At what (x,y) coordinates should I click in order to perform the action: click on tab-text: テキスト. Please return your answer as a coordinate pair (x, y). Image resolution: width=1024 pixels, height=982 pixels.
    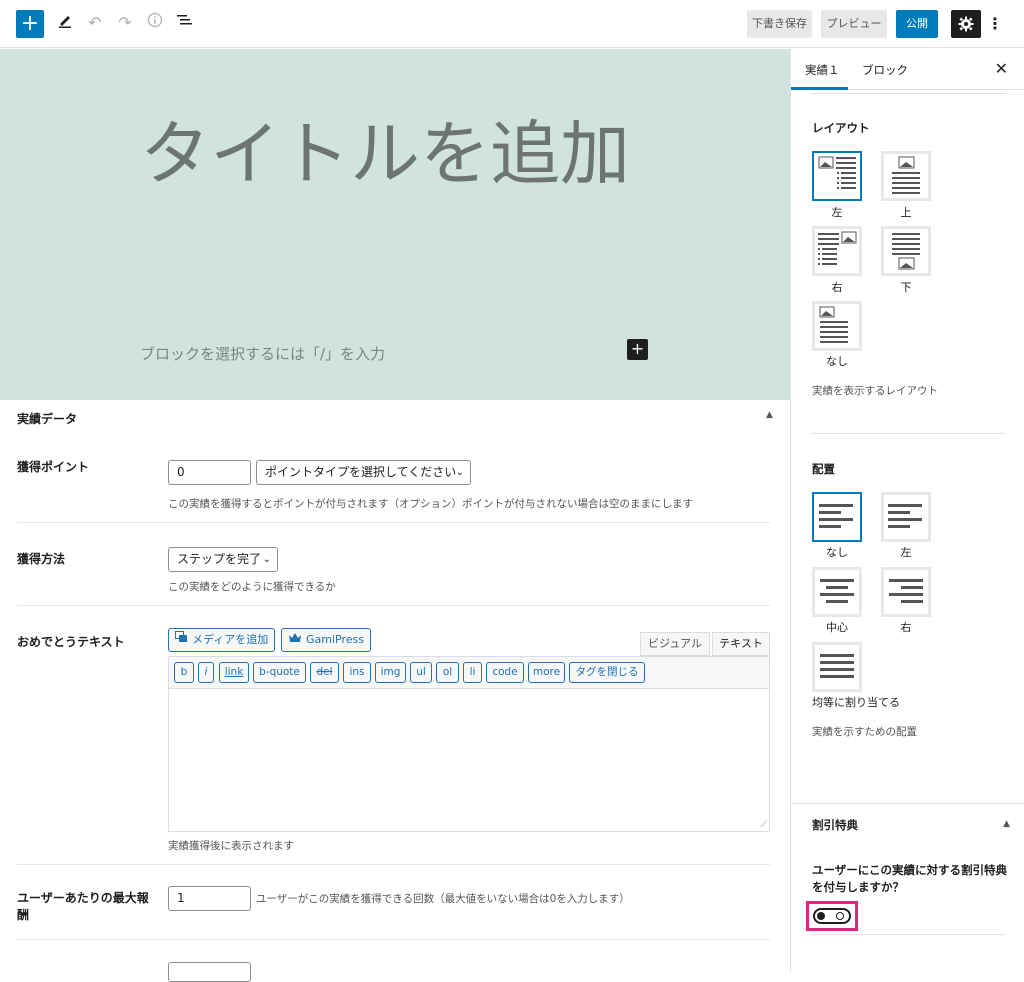
    Looking at the image, I should click on (741, 644).